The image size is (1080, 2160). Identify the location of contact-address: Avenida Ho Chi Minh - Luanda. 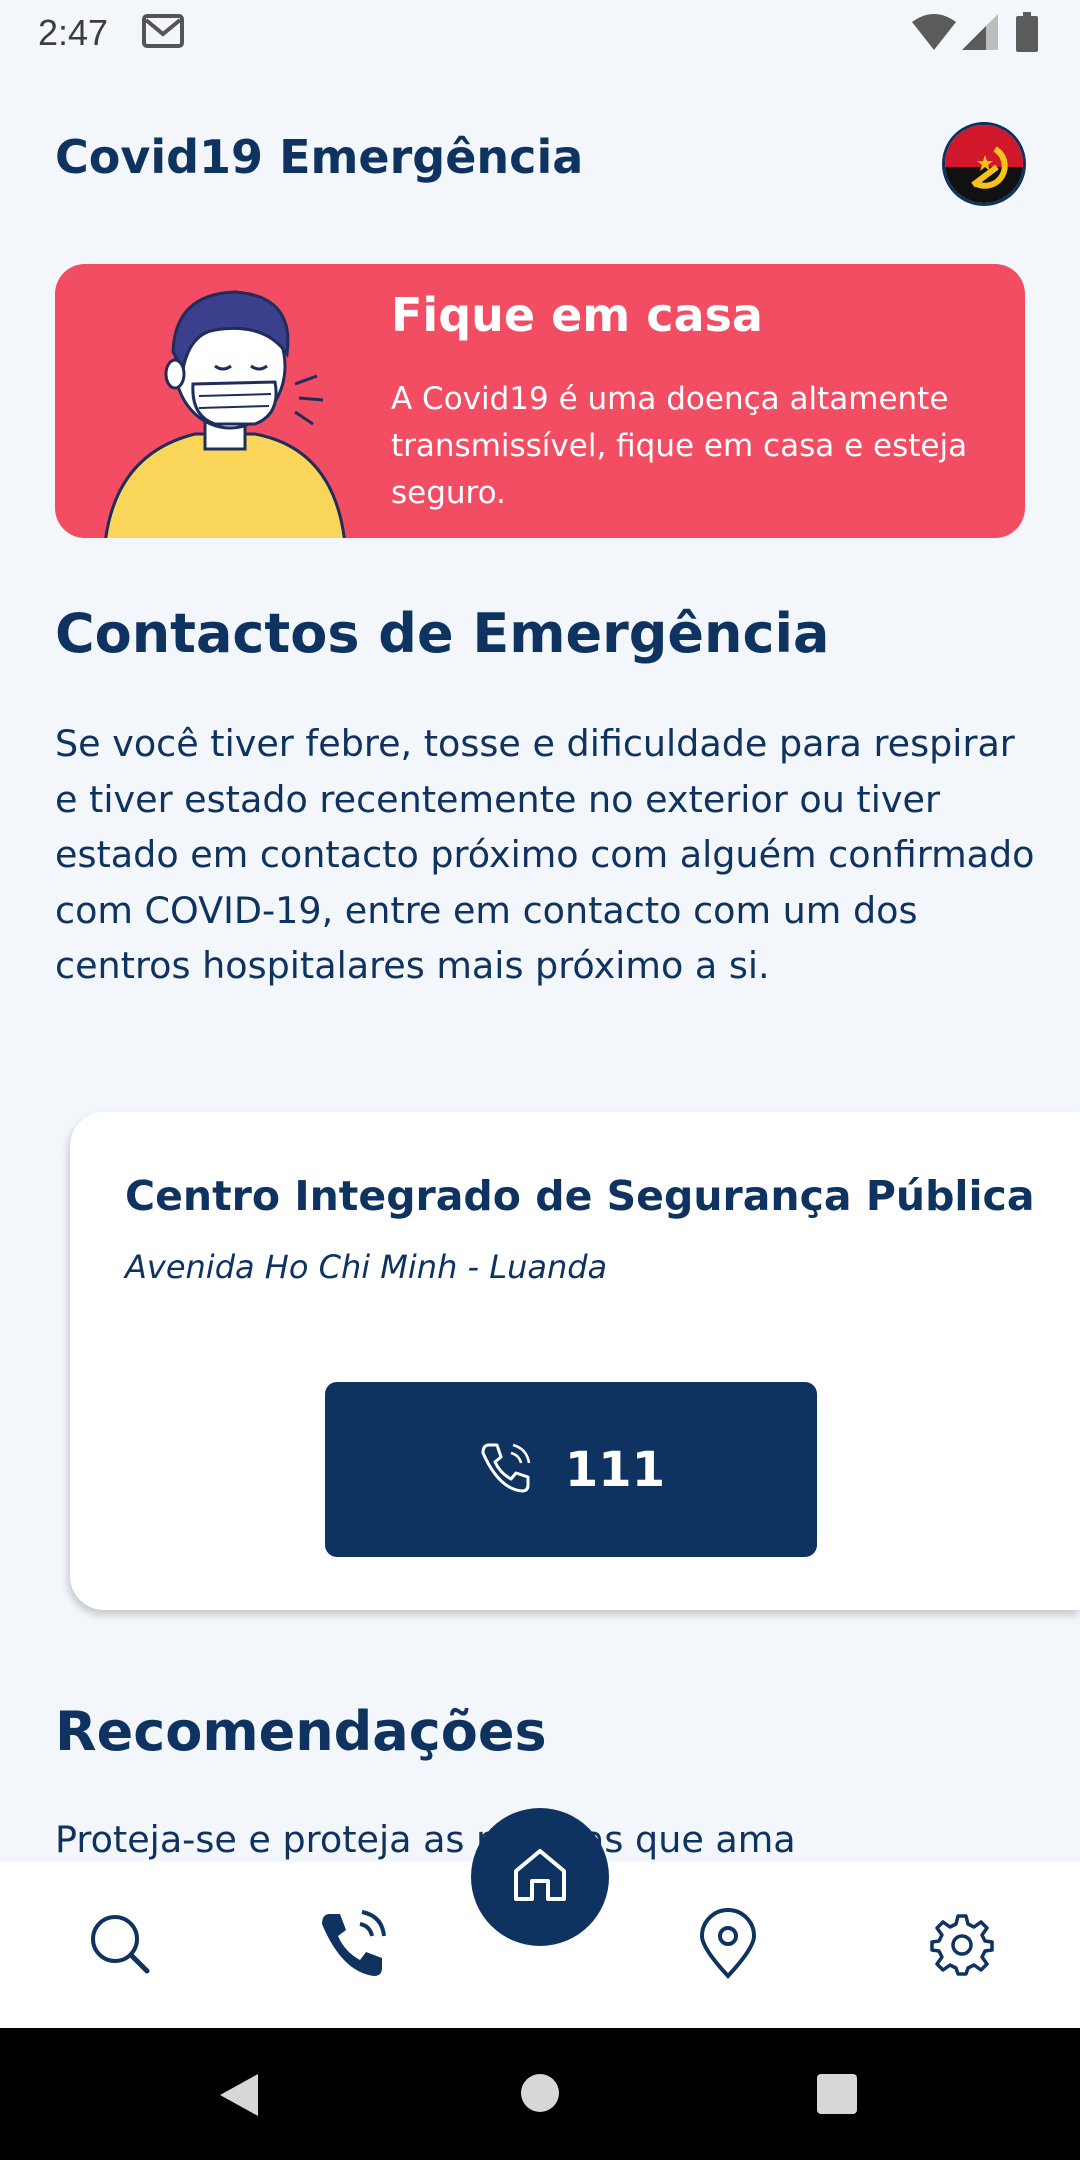
(366, 1267).